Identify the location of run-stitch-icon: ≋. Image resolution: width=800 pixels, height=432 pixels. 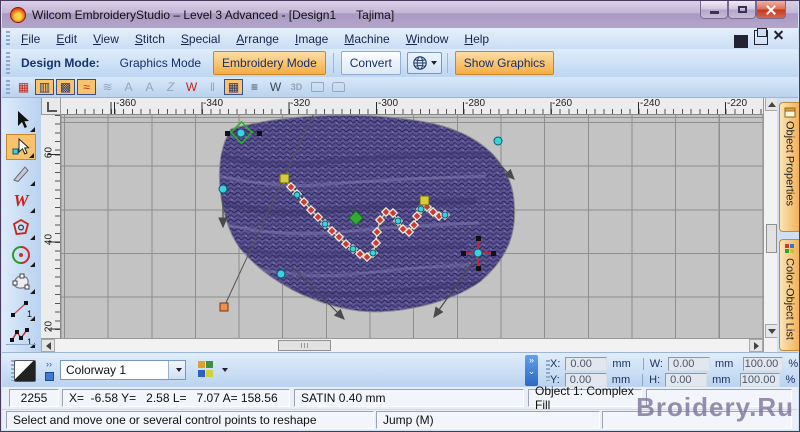
(107, 87).